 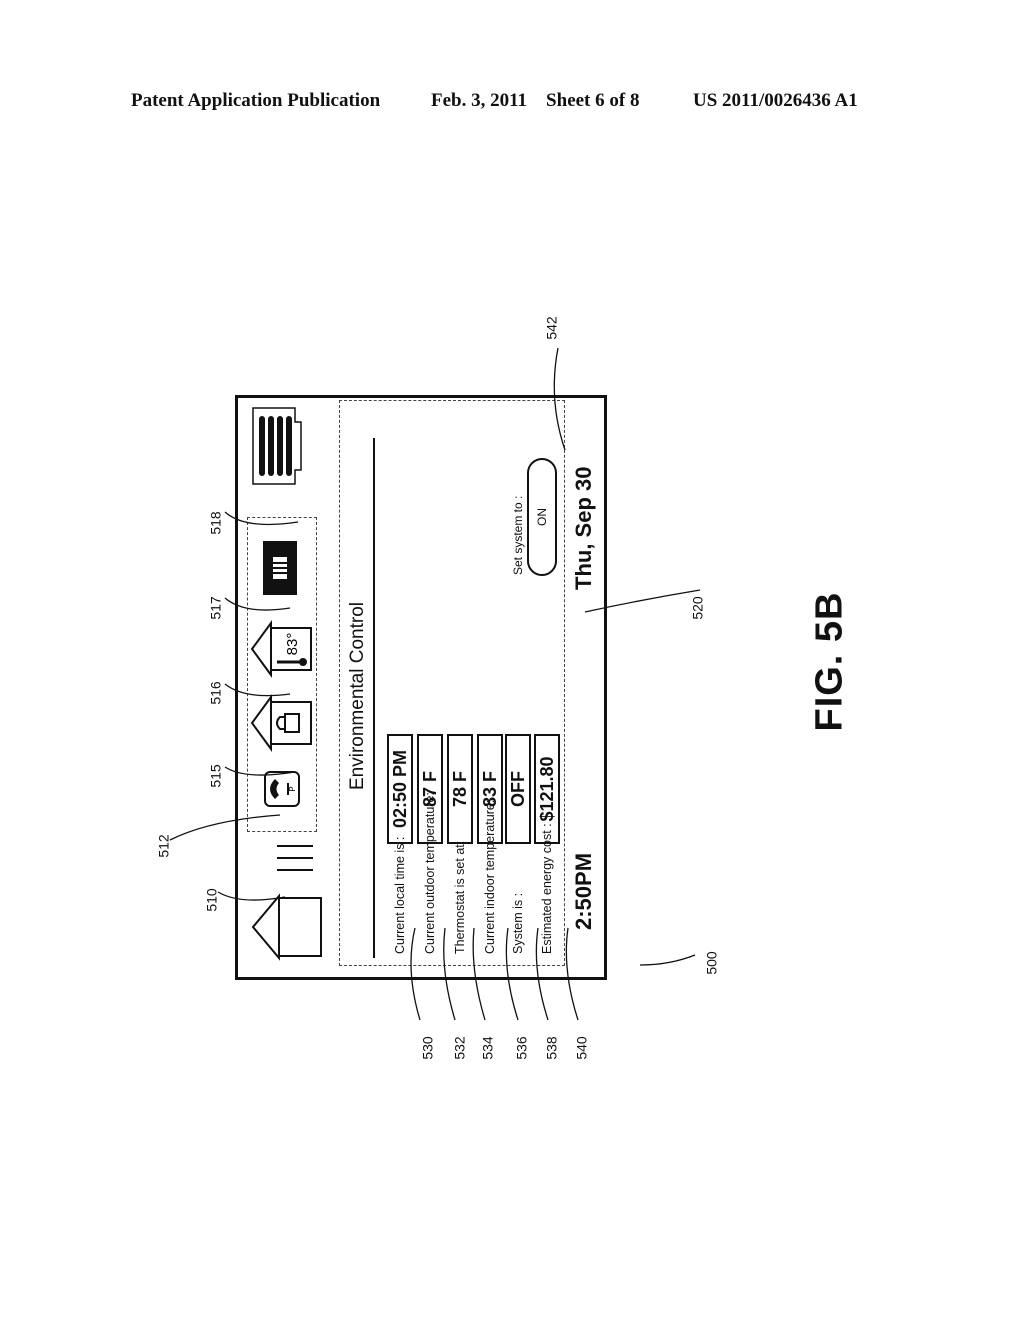 I want to click on ref-512: 512, so click(x=163, y=846).